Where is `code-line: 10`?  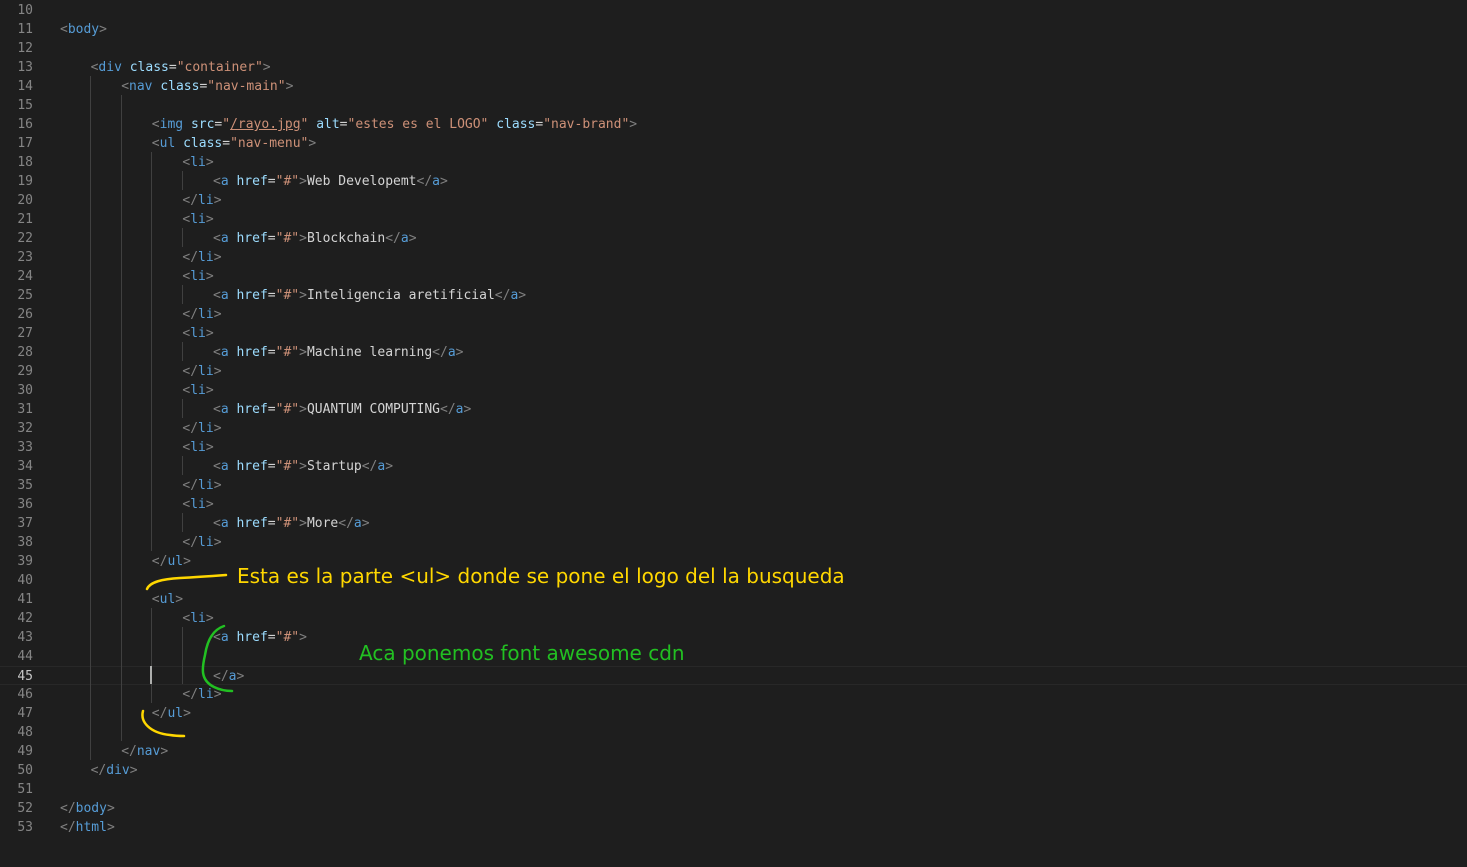
code-line: 10 is located at coordinates (733, 10).